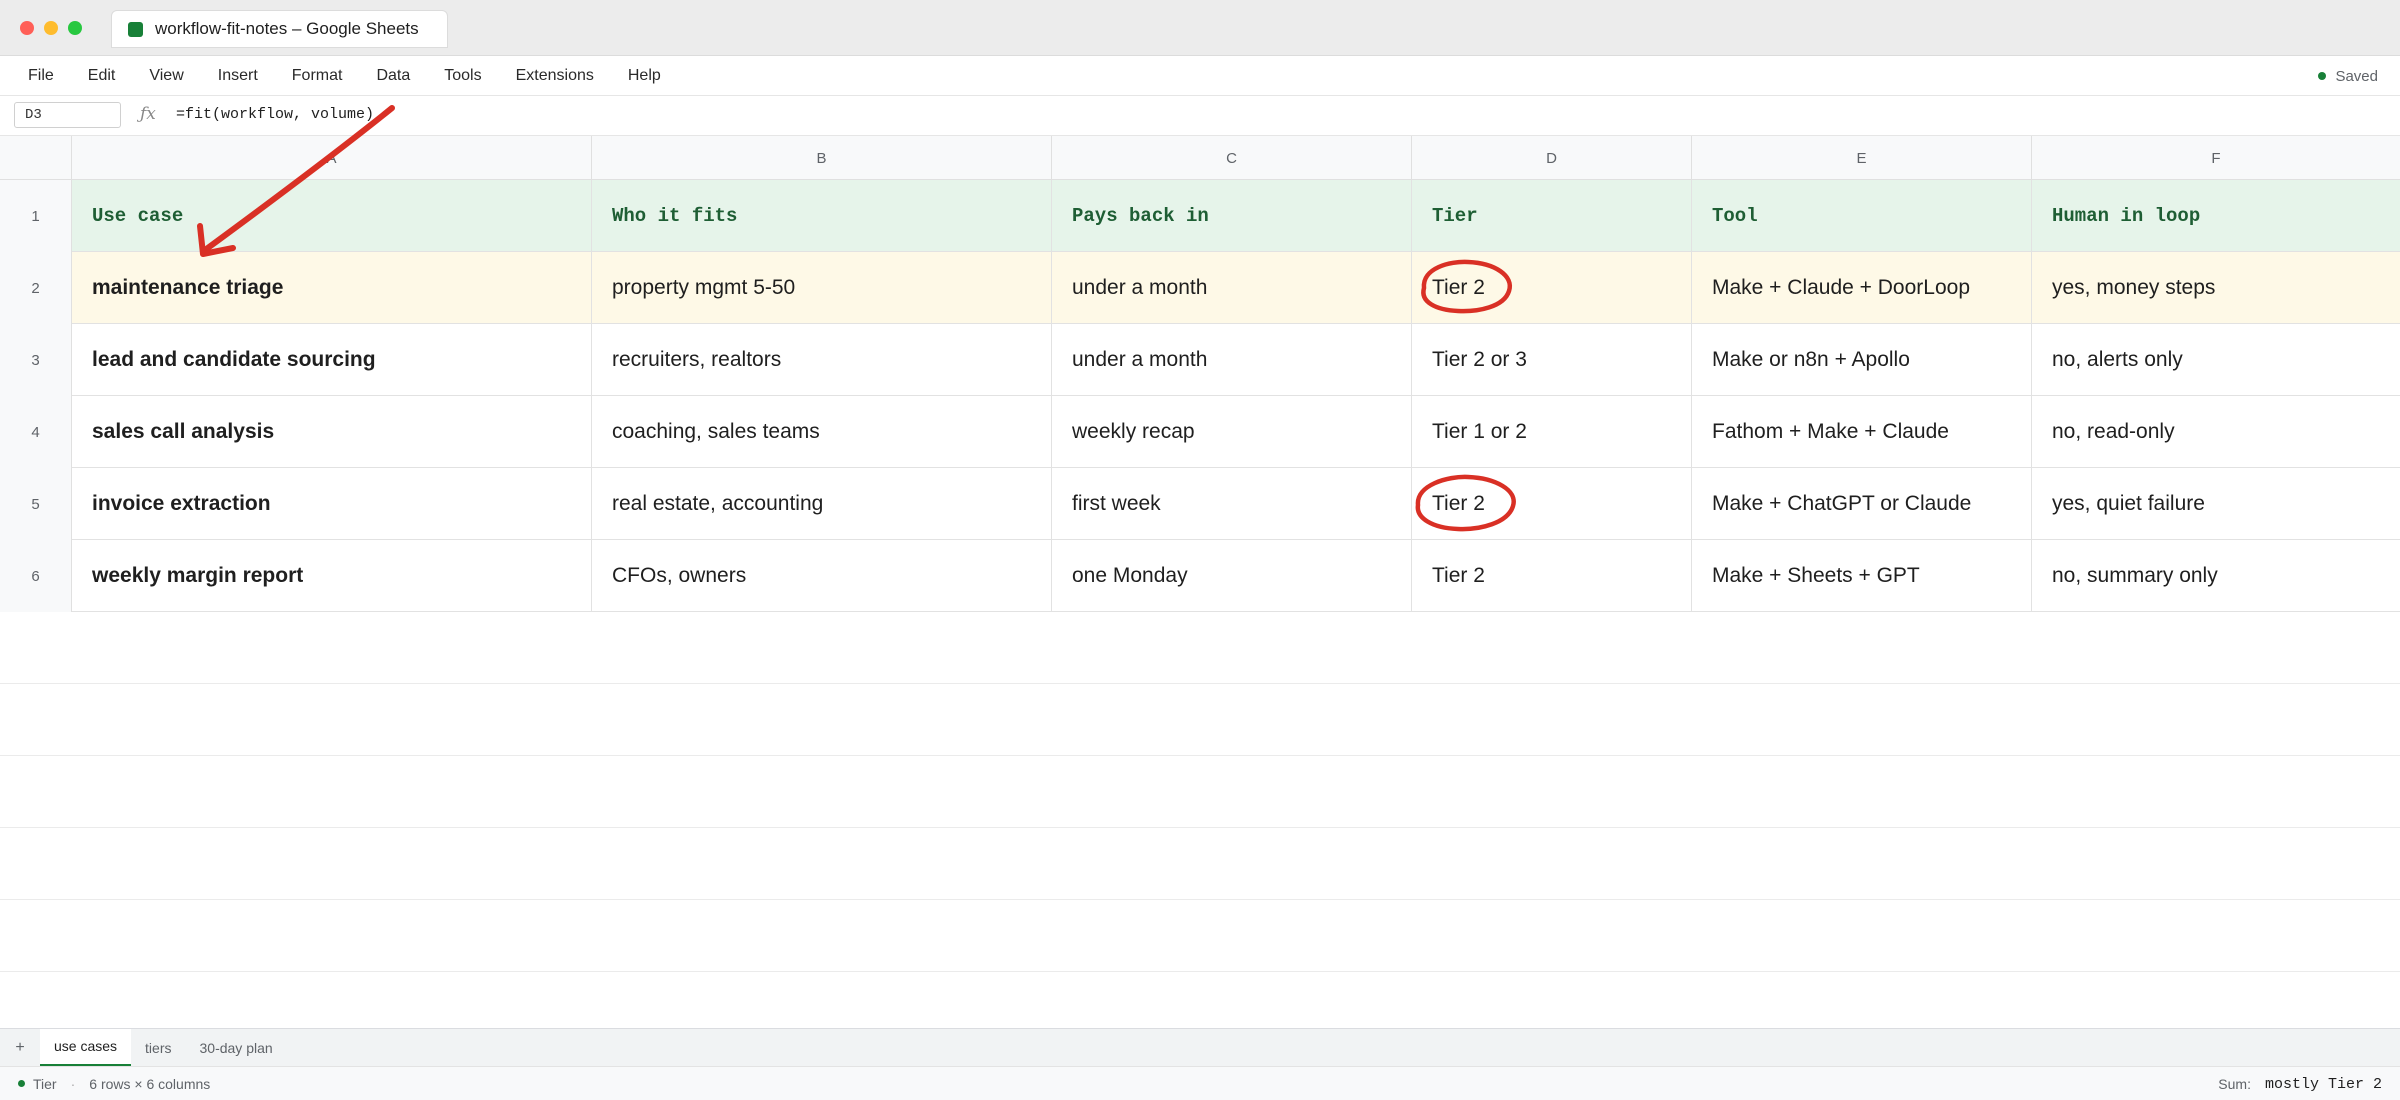 Image resolution: width=2400 pixels, height=1100 pixels. What do you see at coordinates (2216, 158) in the screenshot?
I see `column-header-f: F` at bounding box center [2216, 158].